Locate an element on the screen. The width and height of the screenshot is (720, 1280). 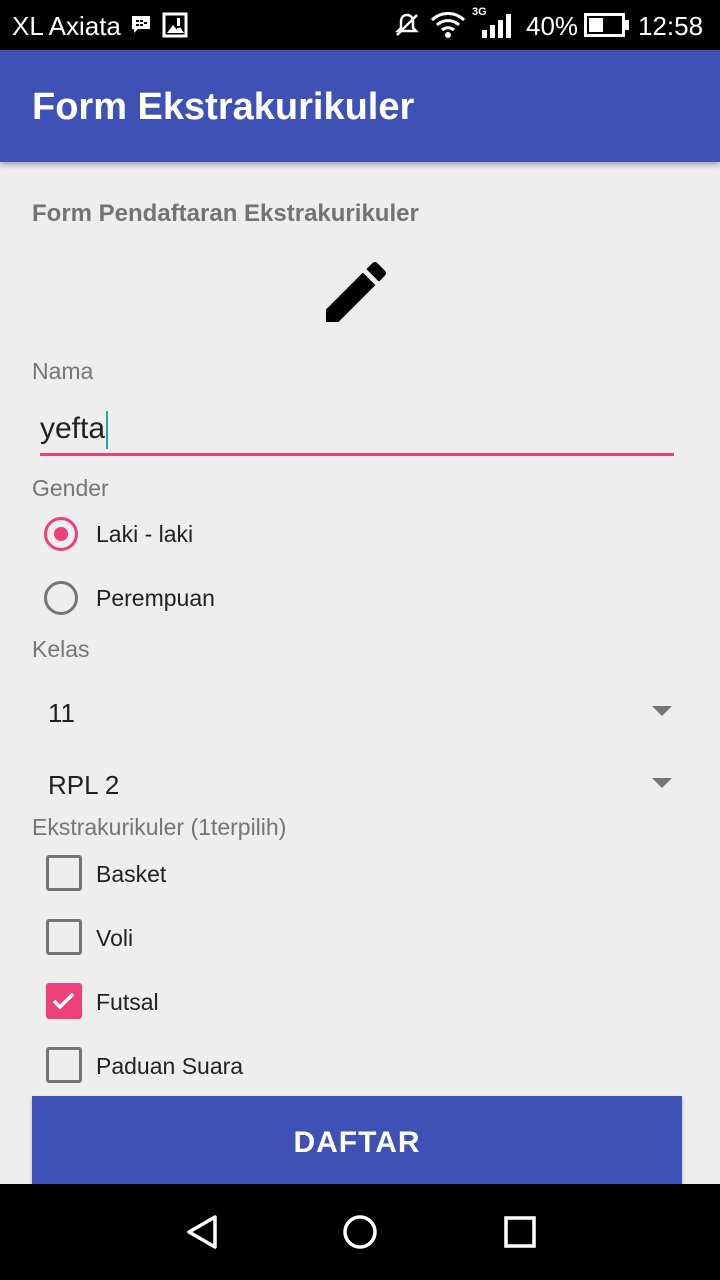
carrier-name: XL Axiata is located at coordinates (66, 26).